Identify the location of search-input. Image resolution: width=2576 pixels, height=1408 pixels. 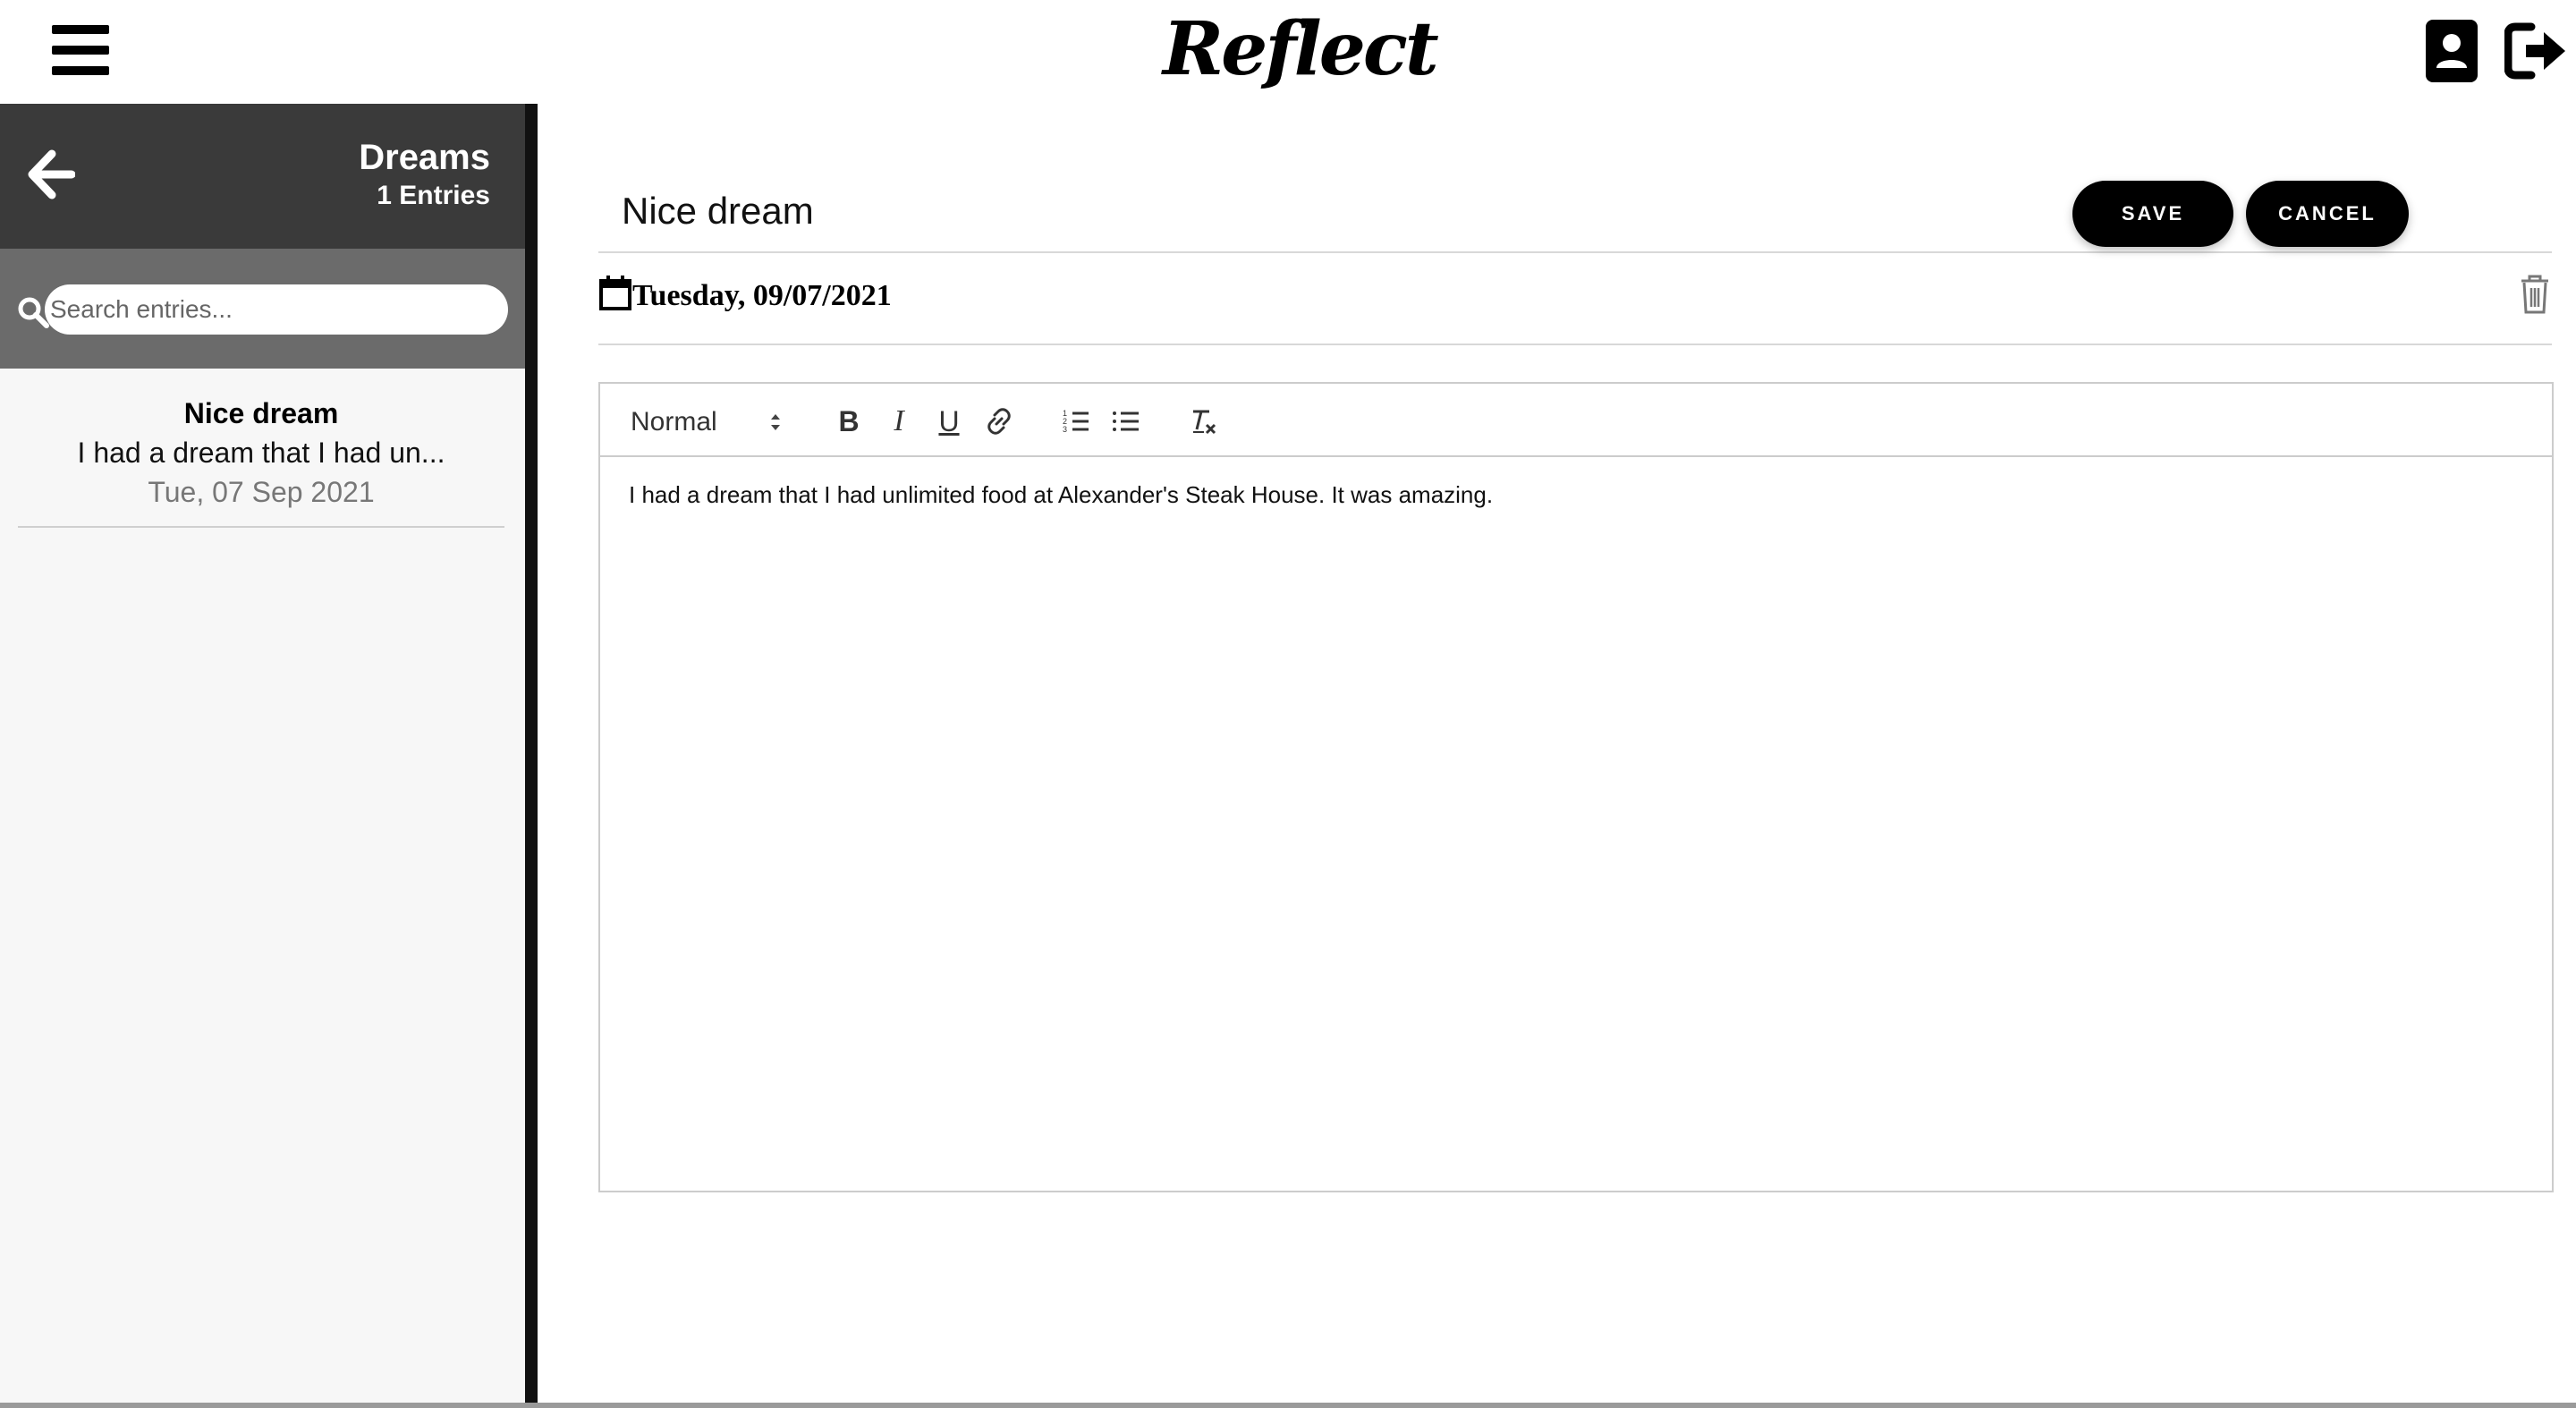
(276, 310).